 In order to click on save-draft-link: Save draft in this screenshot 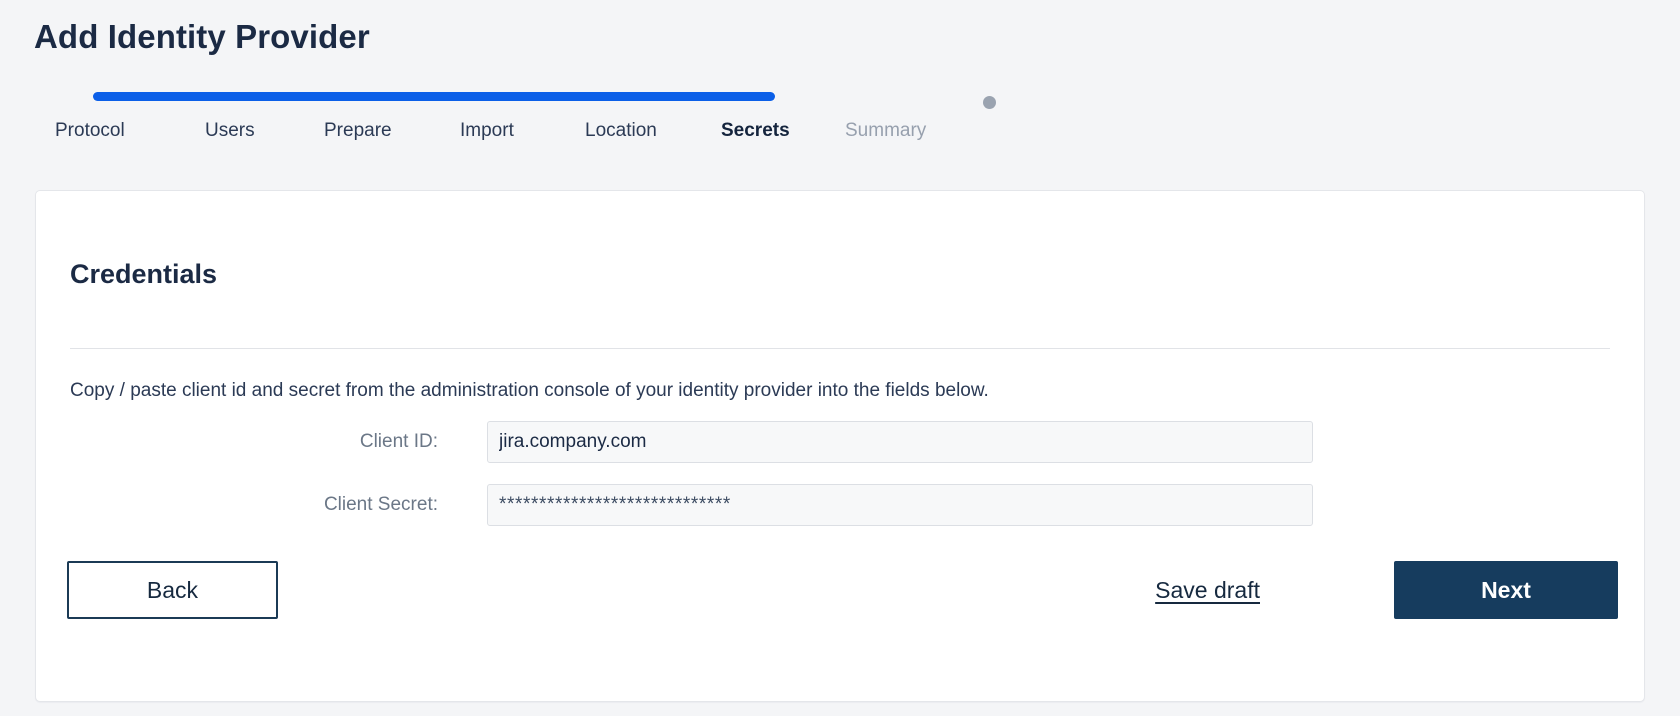, I will do `click(1207, 590)`.